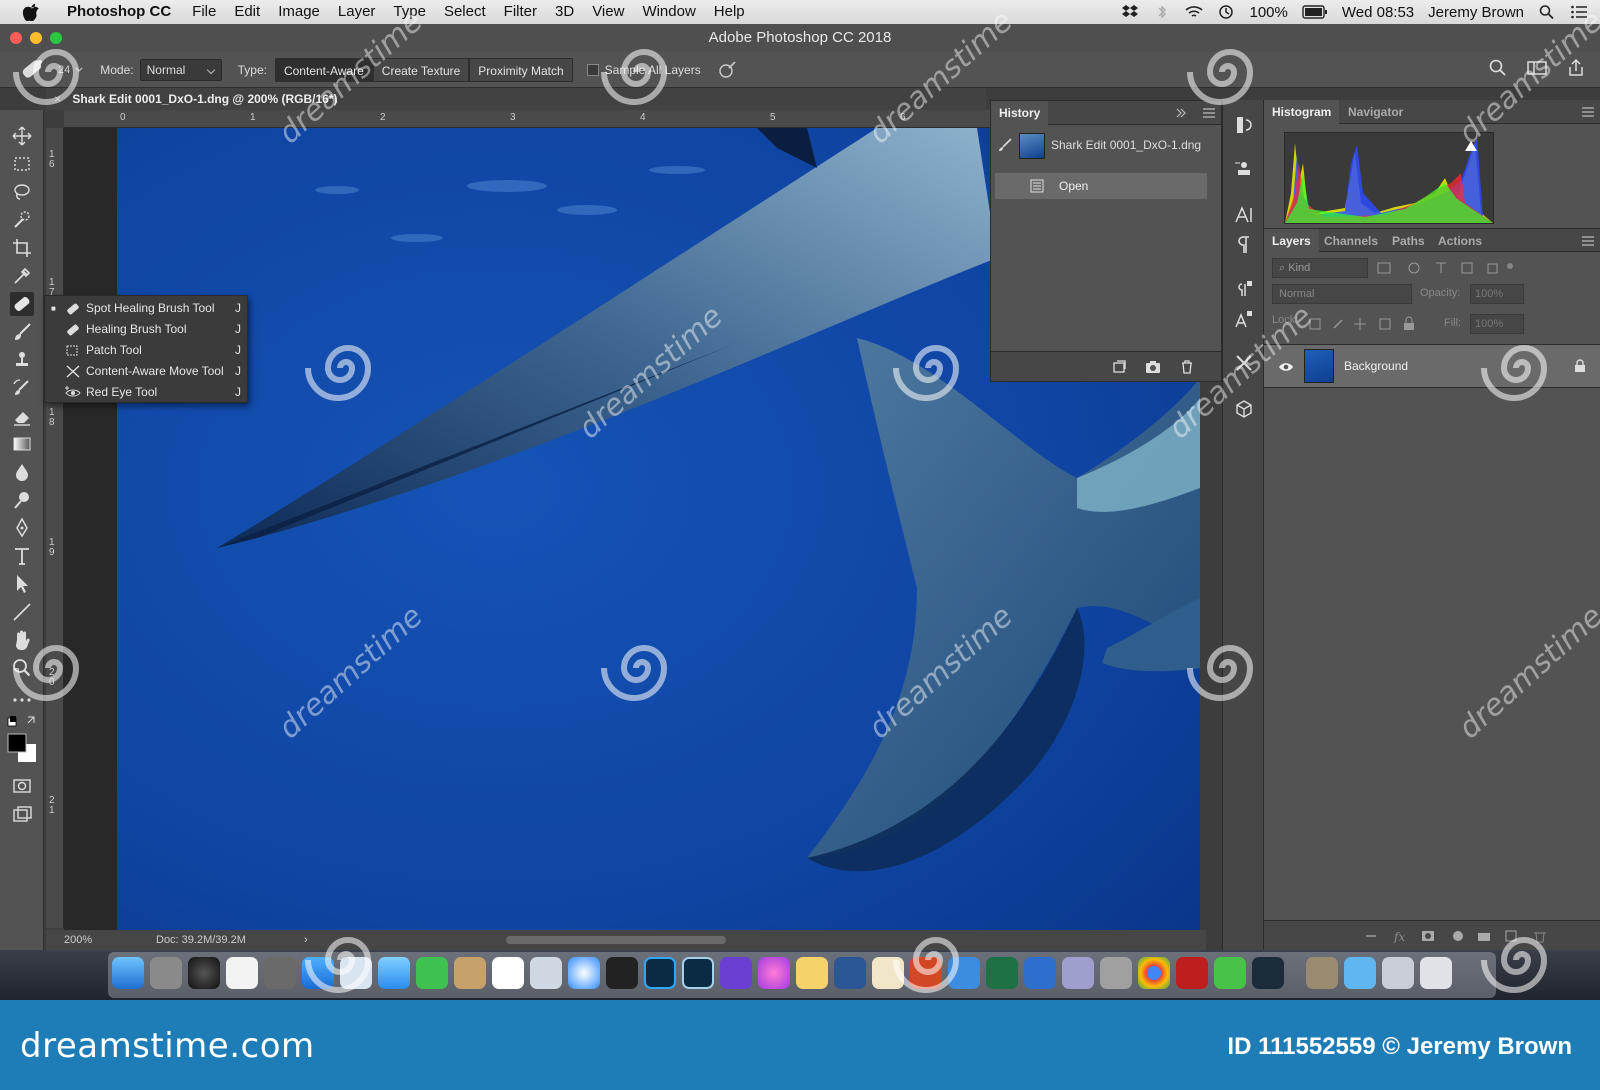  I want to click on doc-size: Doc: 39.2M/39.2M, so click(201, 940).